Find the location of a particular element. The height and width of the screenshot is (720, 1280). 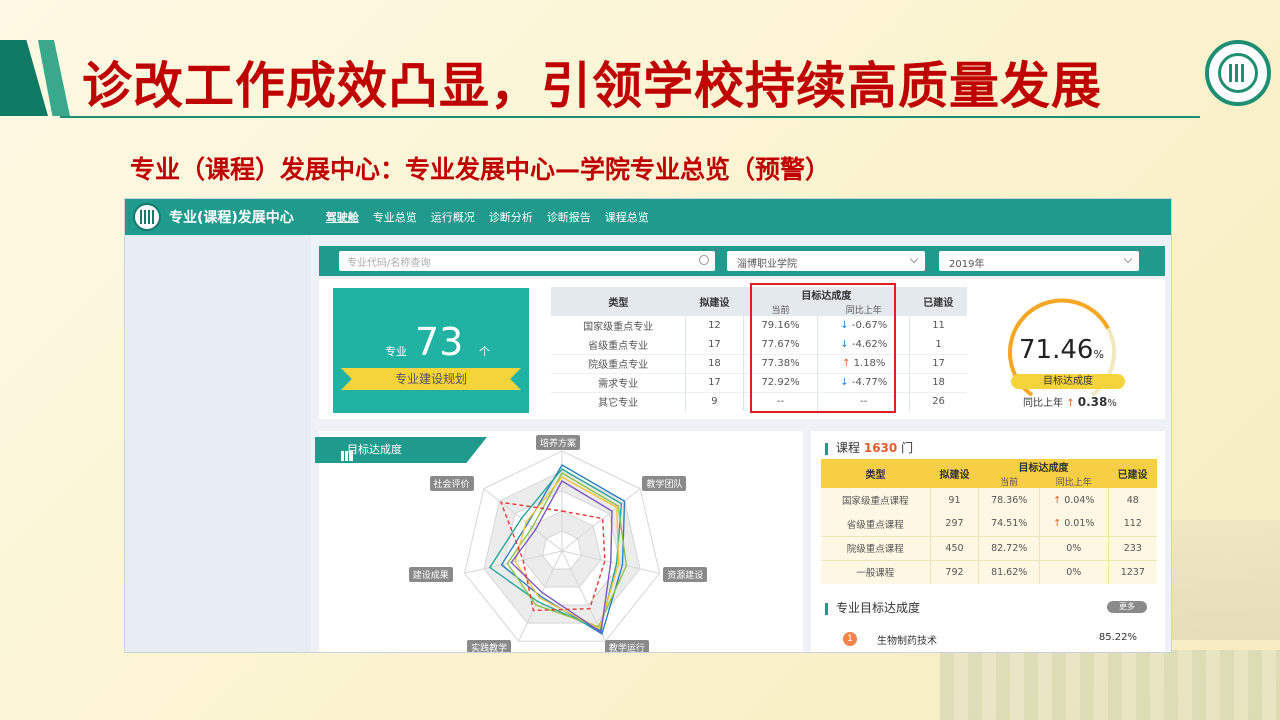

cell-yoy-value: 0.04% is located at coordinates (1079, 500).